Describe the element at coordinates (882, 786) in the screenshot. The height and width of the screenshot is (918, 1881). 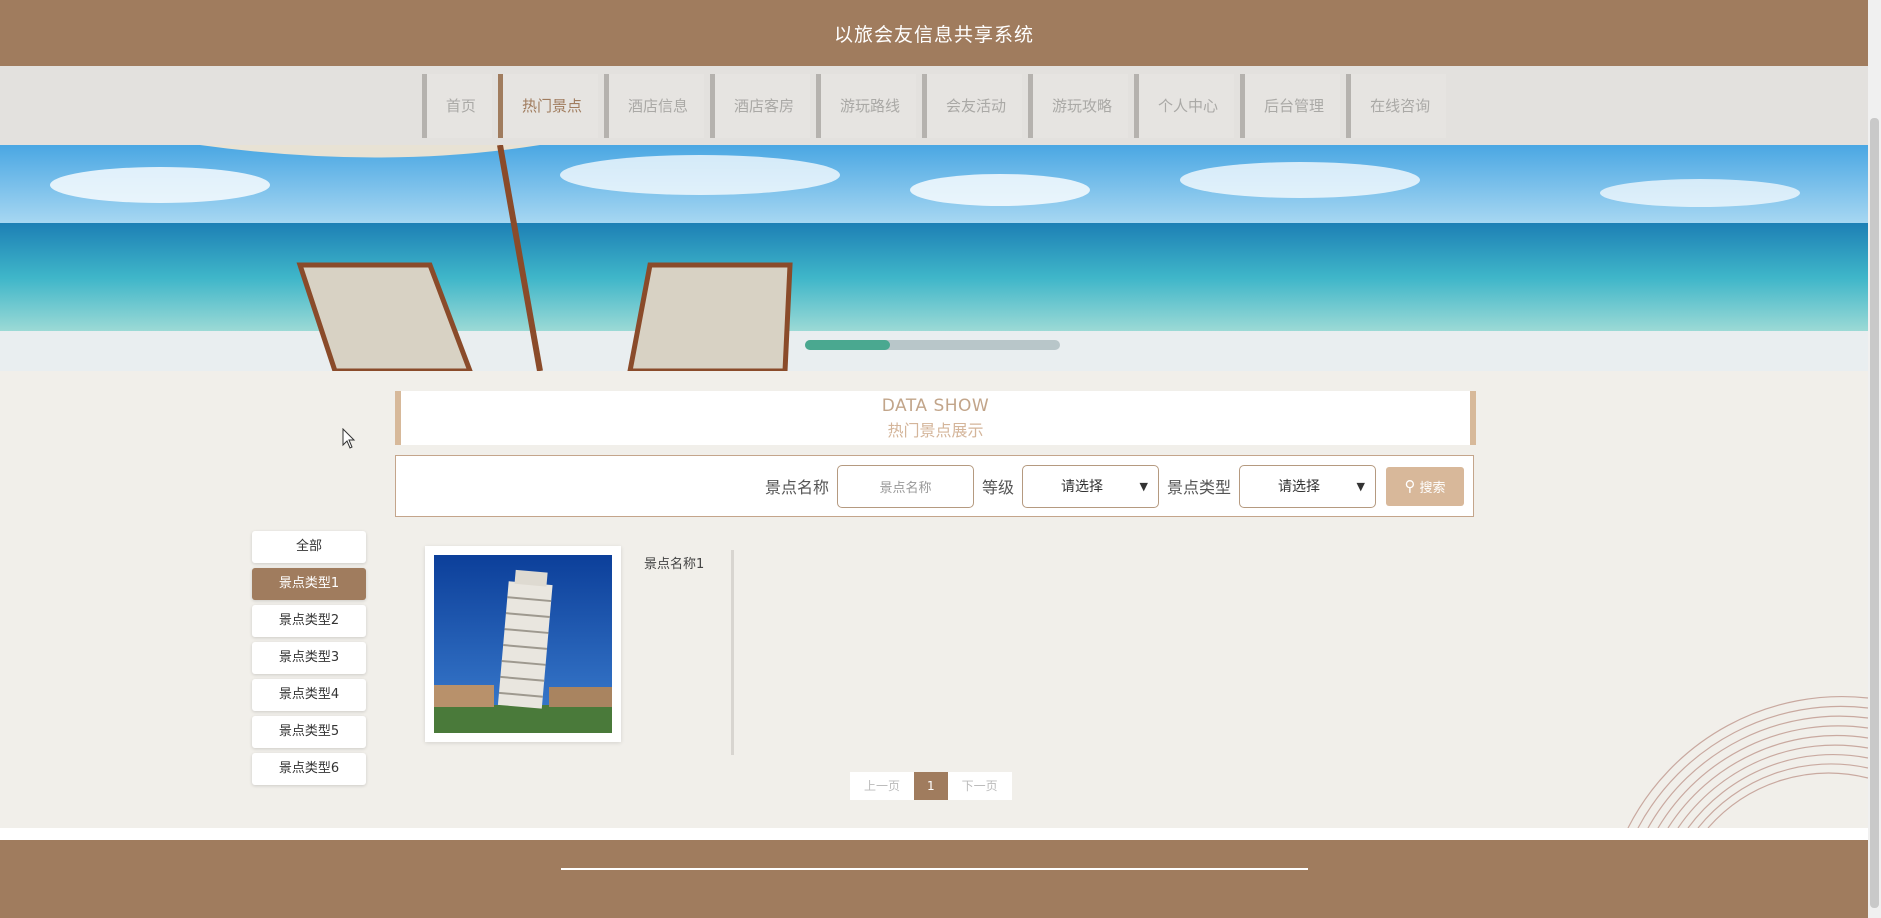
I see `prev-page-button: 上一页` at that location.